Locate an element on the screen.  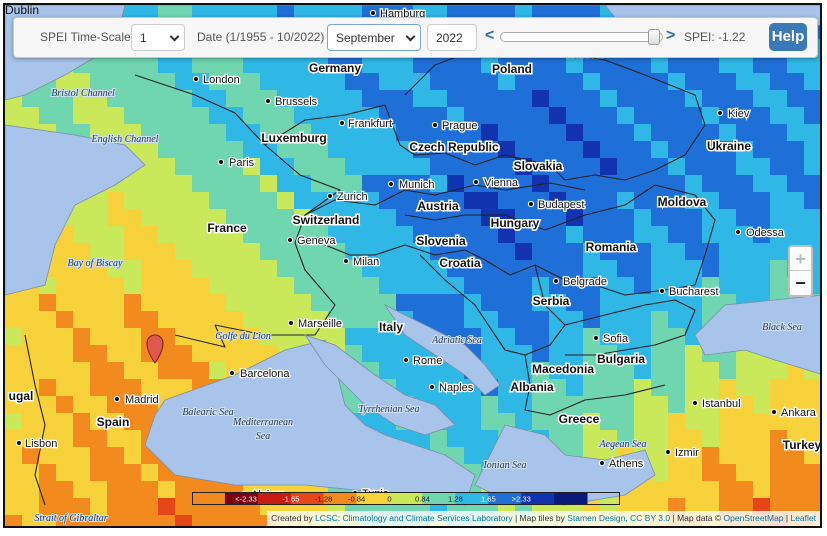
cc-link: CC BY 3.0 is located at coordinates (650, 518).